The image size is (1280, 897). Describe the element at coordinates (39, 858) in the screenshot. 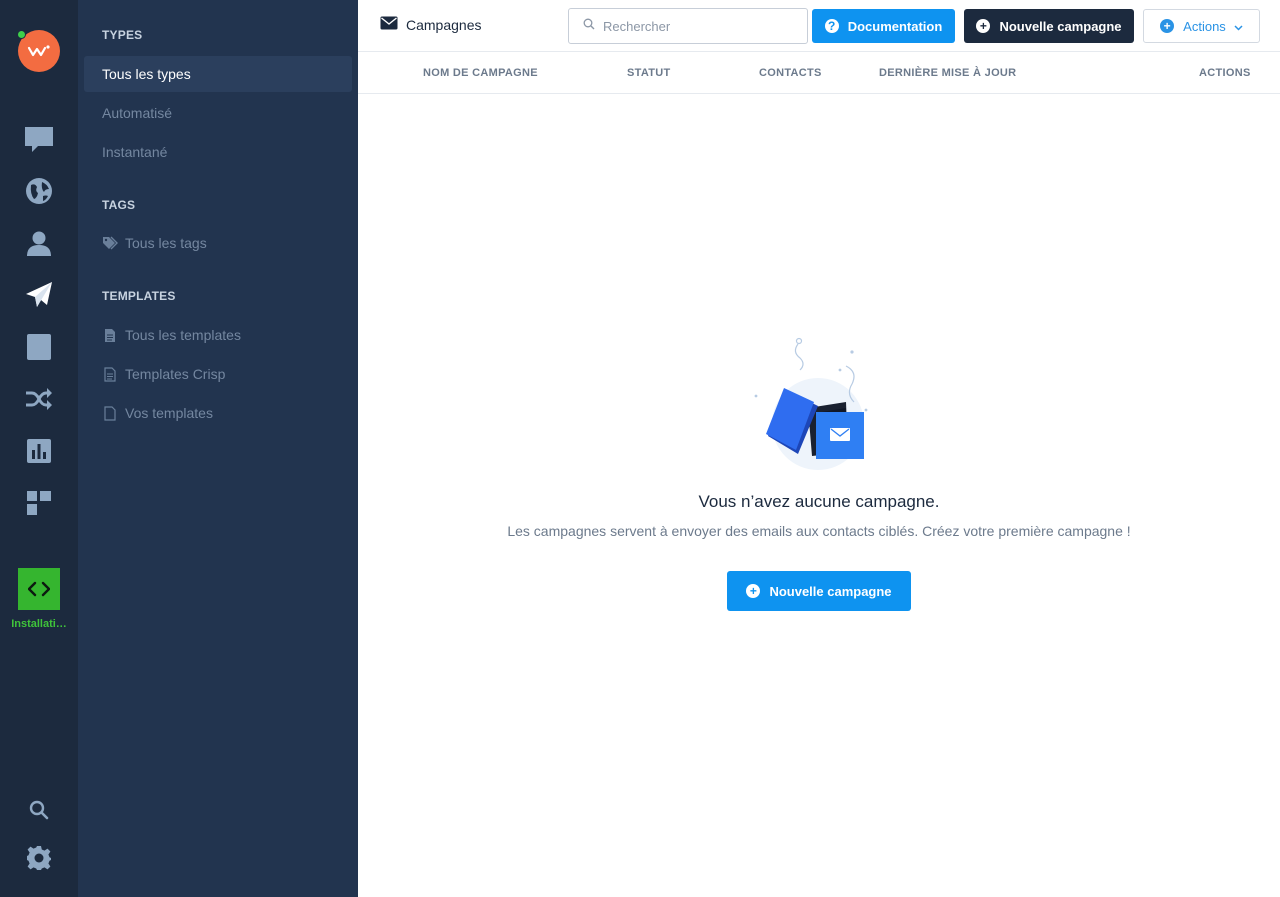

I see `gear-icon` at that location.